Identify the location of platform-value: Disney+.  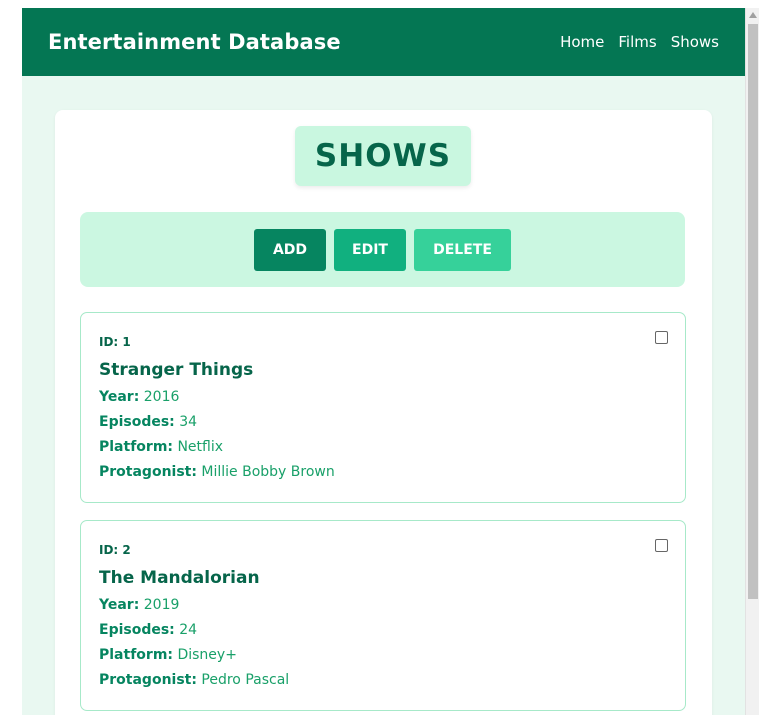
(207, 655).